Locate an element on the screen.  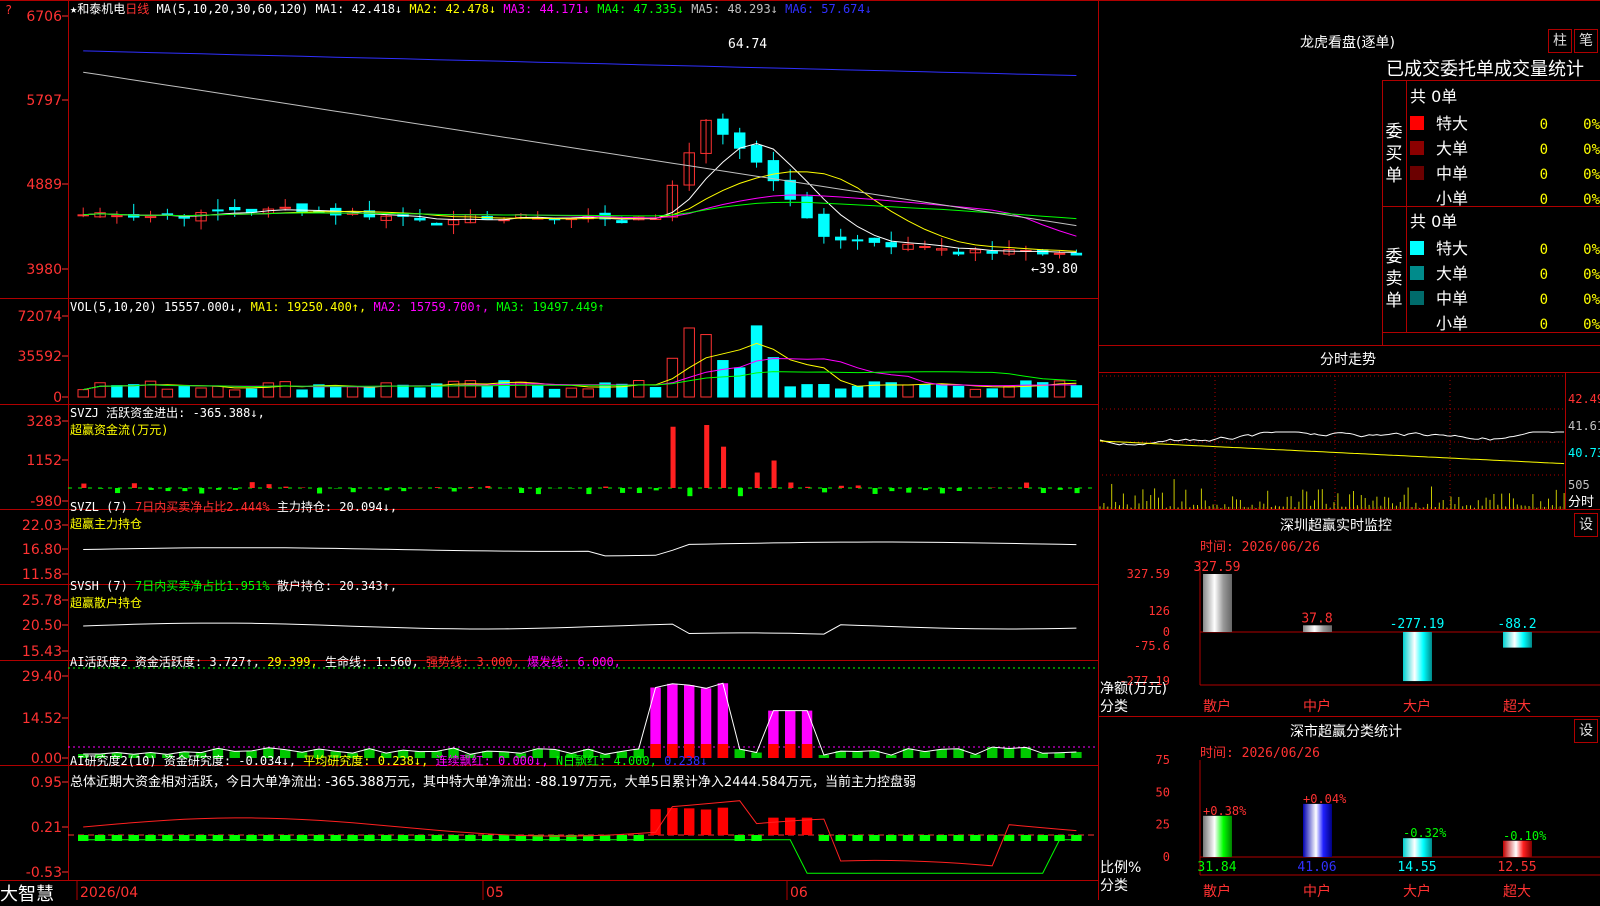
active-line is located at coordinates (579, 719).